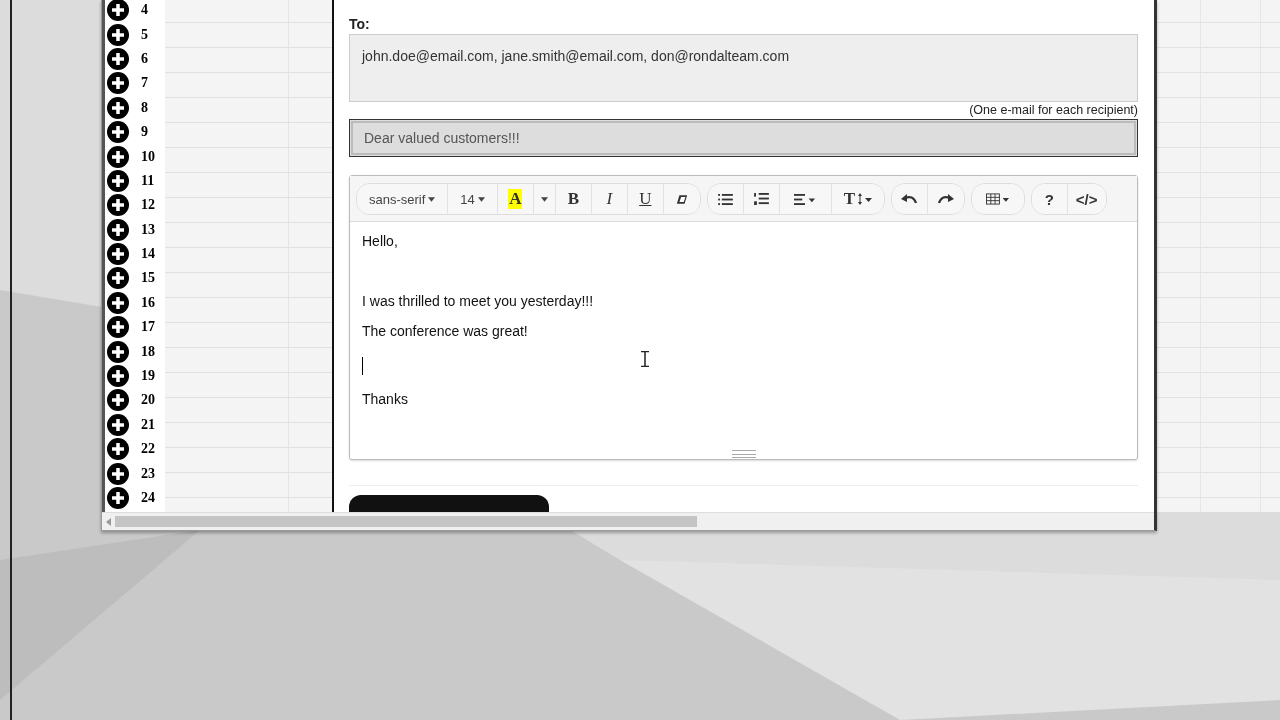 The image size is (1280, 720). I want to click on undo-button, so click(909, 199).